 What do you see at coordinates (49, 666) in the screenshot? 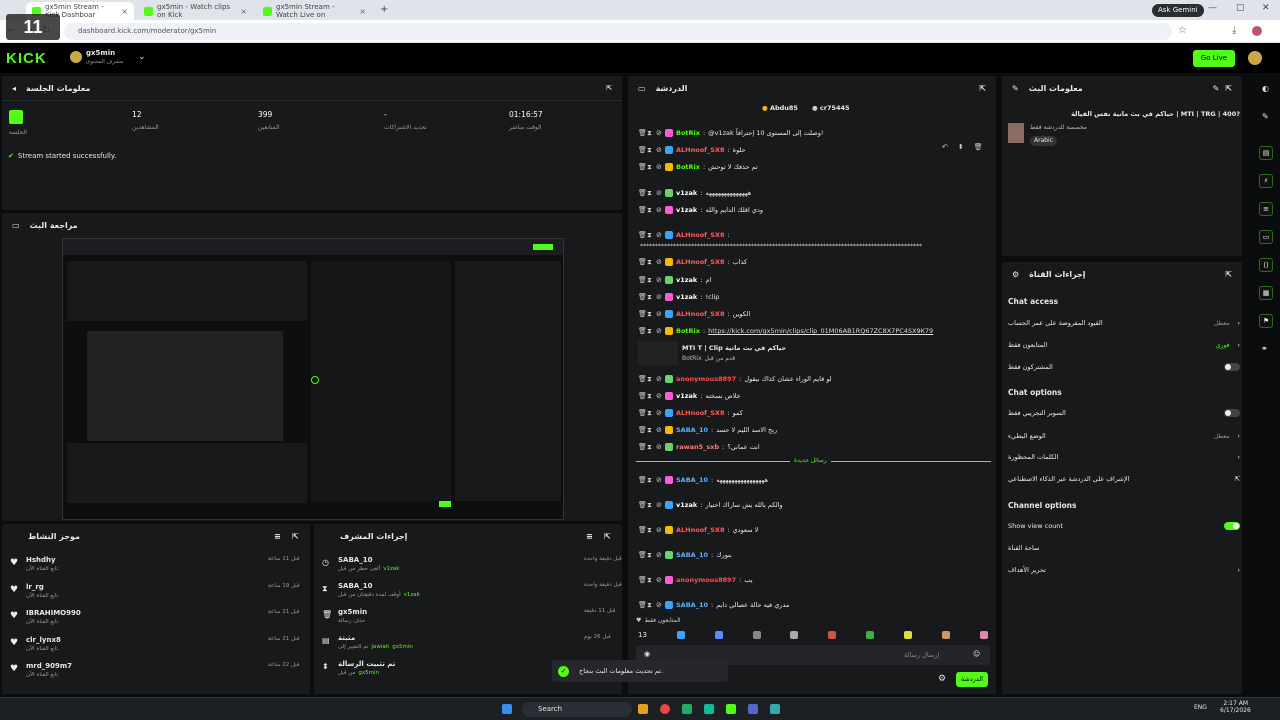
I see `activity-user: mrd_909m7` at bounding box center [49, 666].